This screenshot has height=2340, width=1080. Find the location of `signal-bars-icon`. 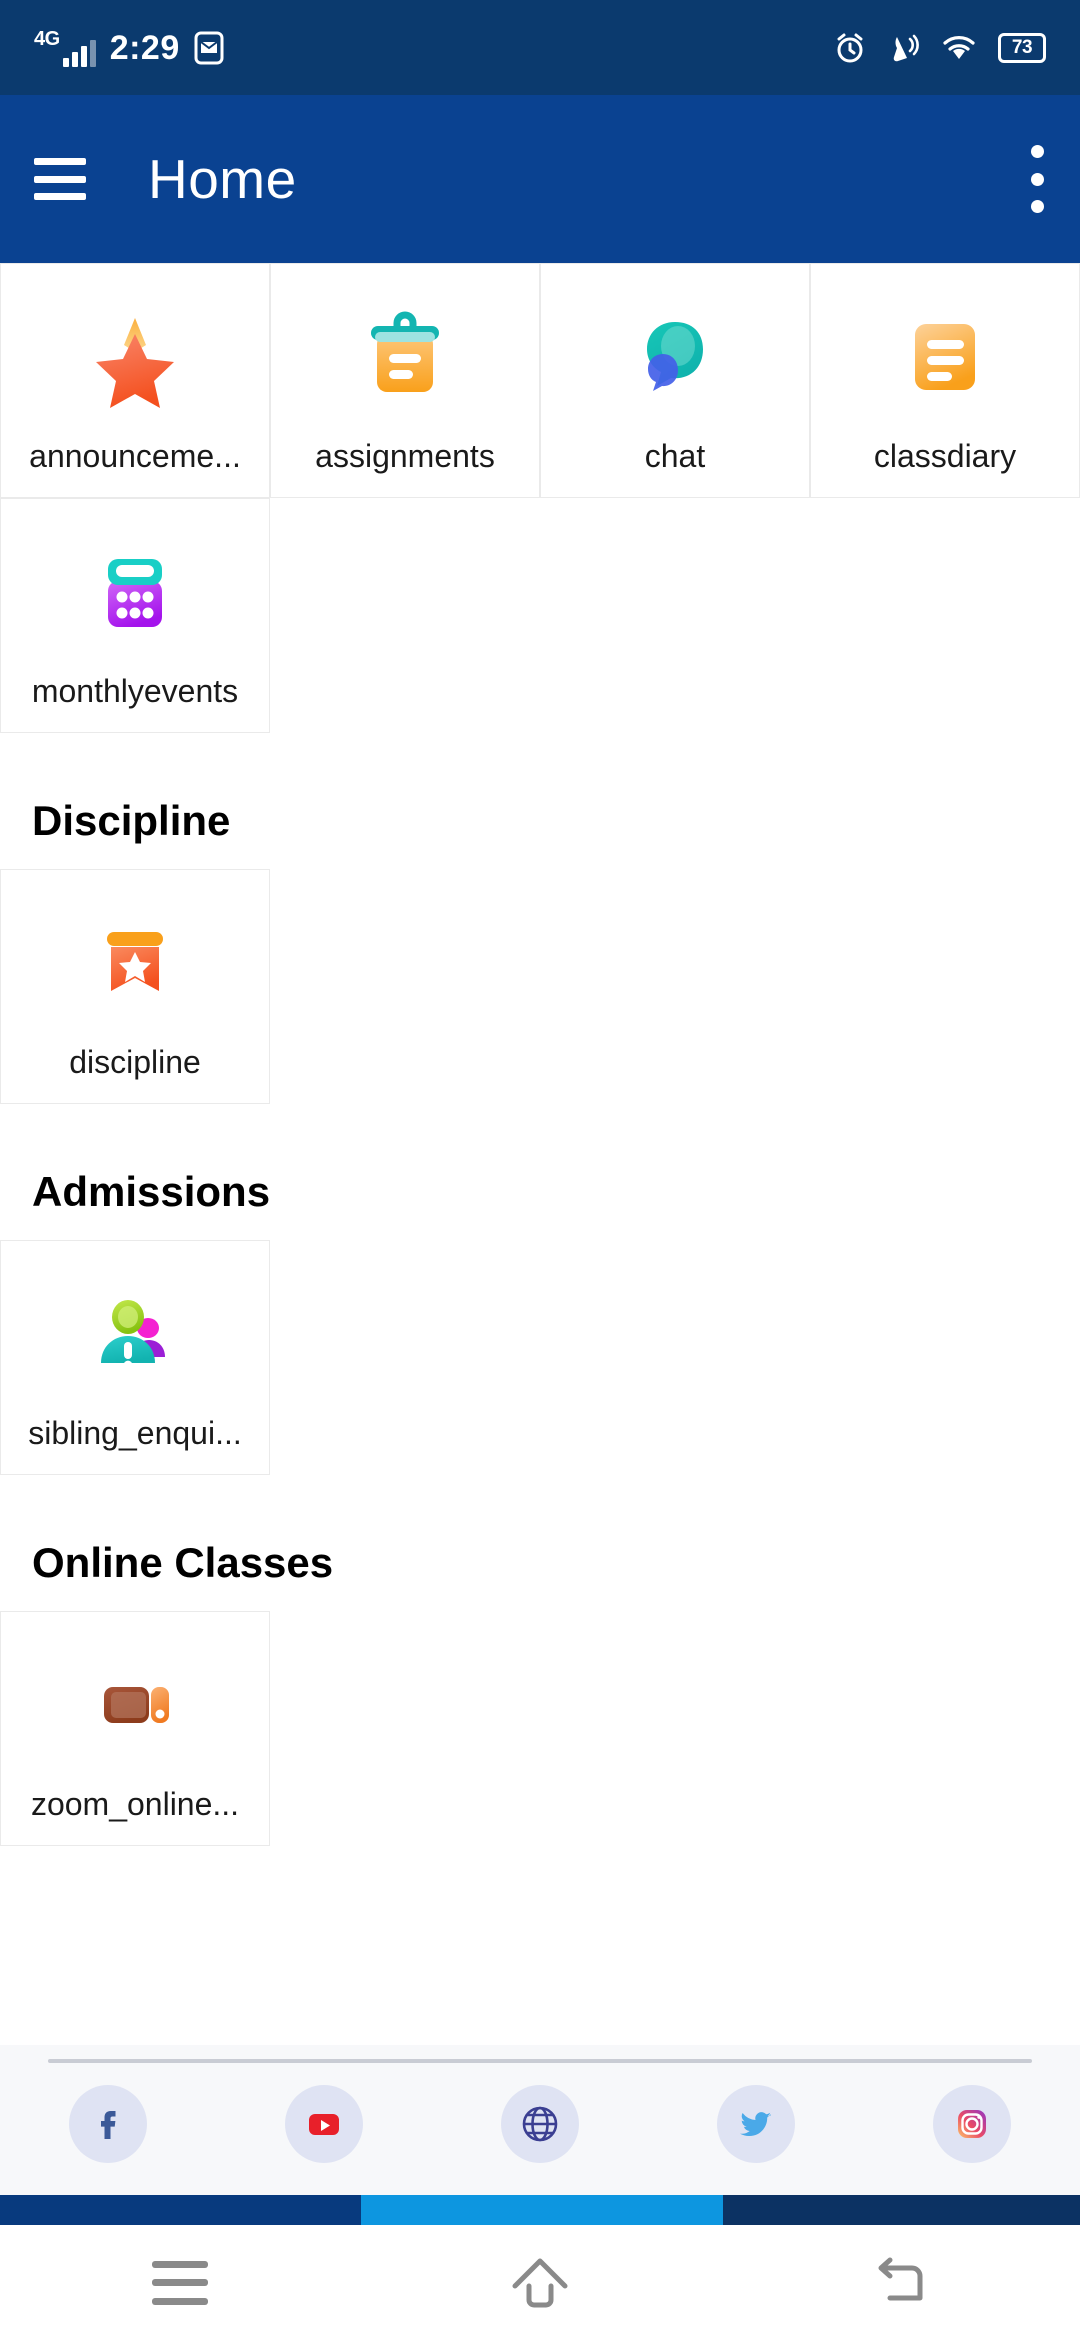

signal-bars-icon is located at coordinates (79, 53).